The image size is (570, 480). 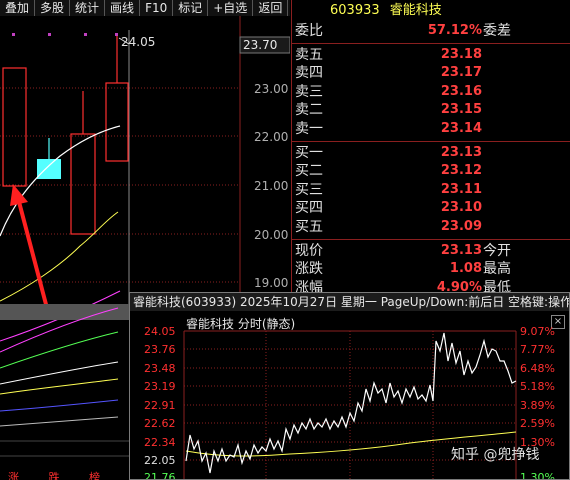 I want to click on stock-name: 睿能科技, so click(x=415, y=10).